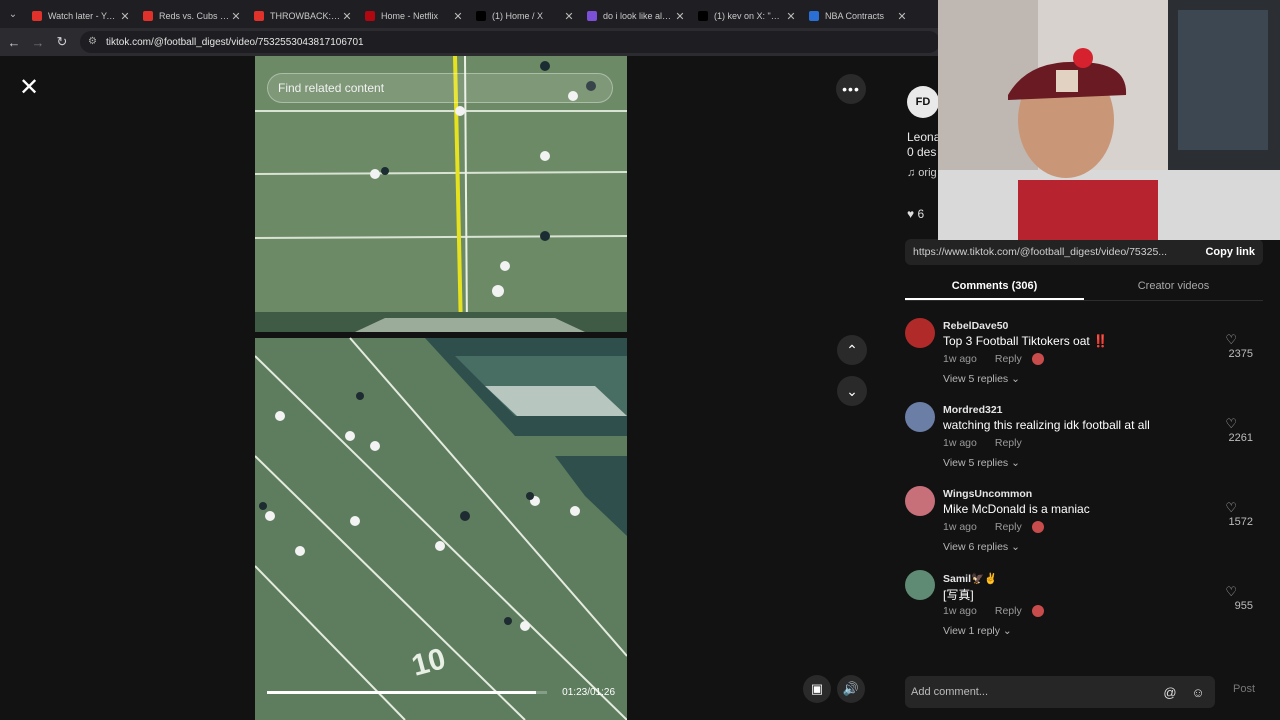 This screenshot has width=1280, height=720. What do you see at coordinates (62, 42) in the screenshot?
I see `reload-icon: ↻` at bounding box center [62, 42].